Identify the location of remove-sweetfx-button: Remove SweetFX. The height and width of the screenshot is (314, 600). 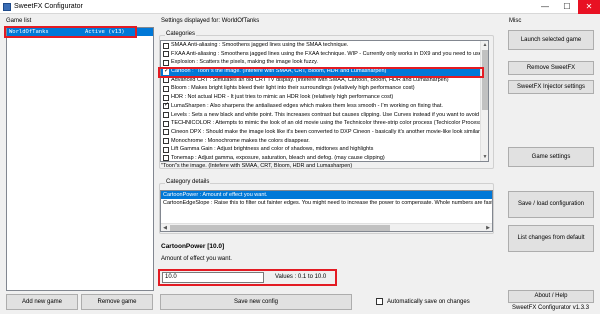
(551, 68).